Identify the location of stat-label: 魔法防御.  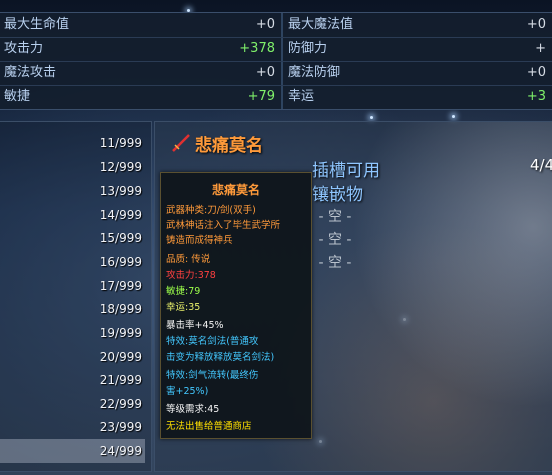
(314, 72).